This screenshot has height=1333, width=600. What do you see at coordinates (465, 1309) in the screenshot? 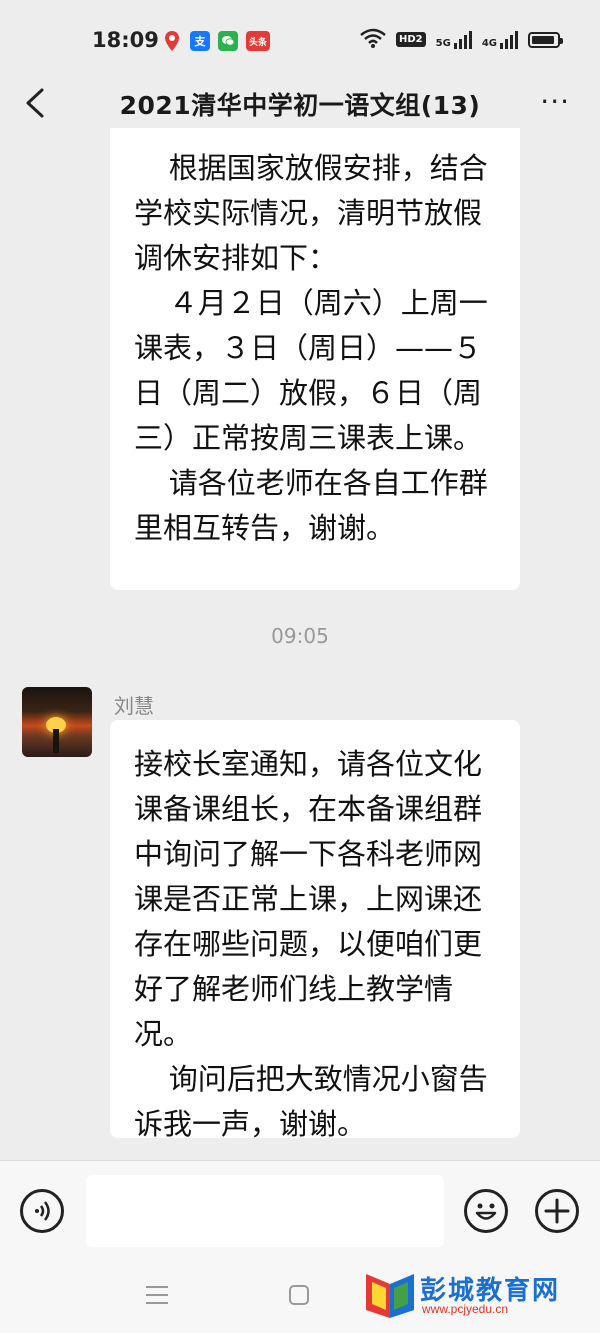
I see `watermark-url: www.pcjyedu.cn` at bounding box center [465, 1309].